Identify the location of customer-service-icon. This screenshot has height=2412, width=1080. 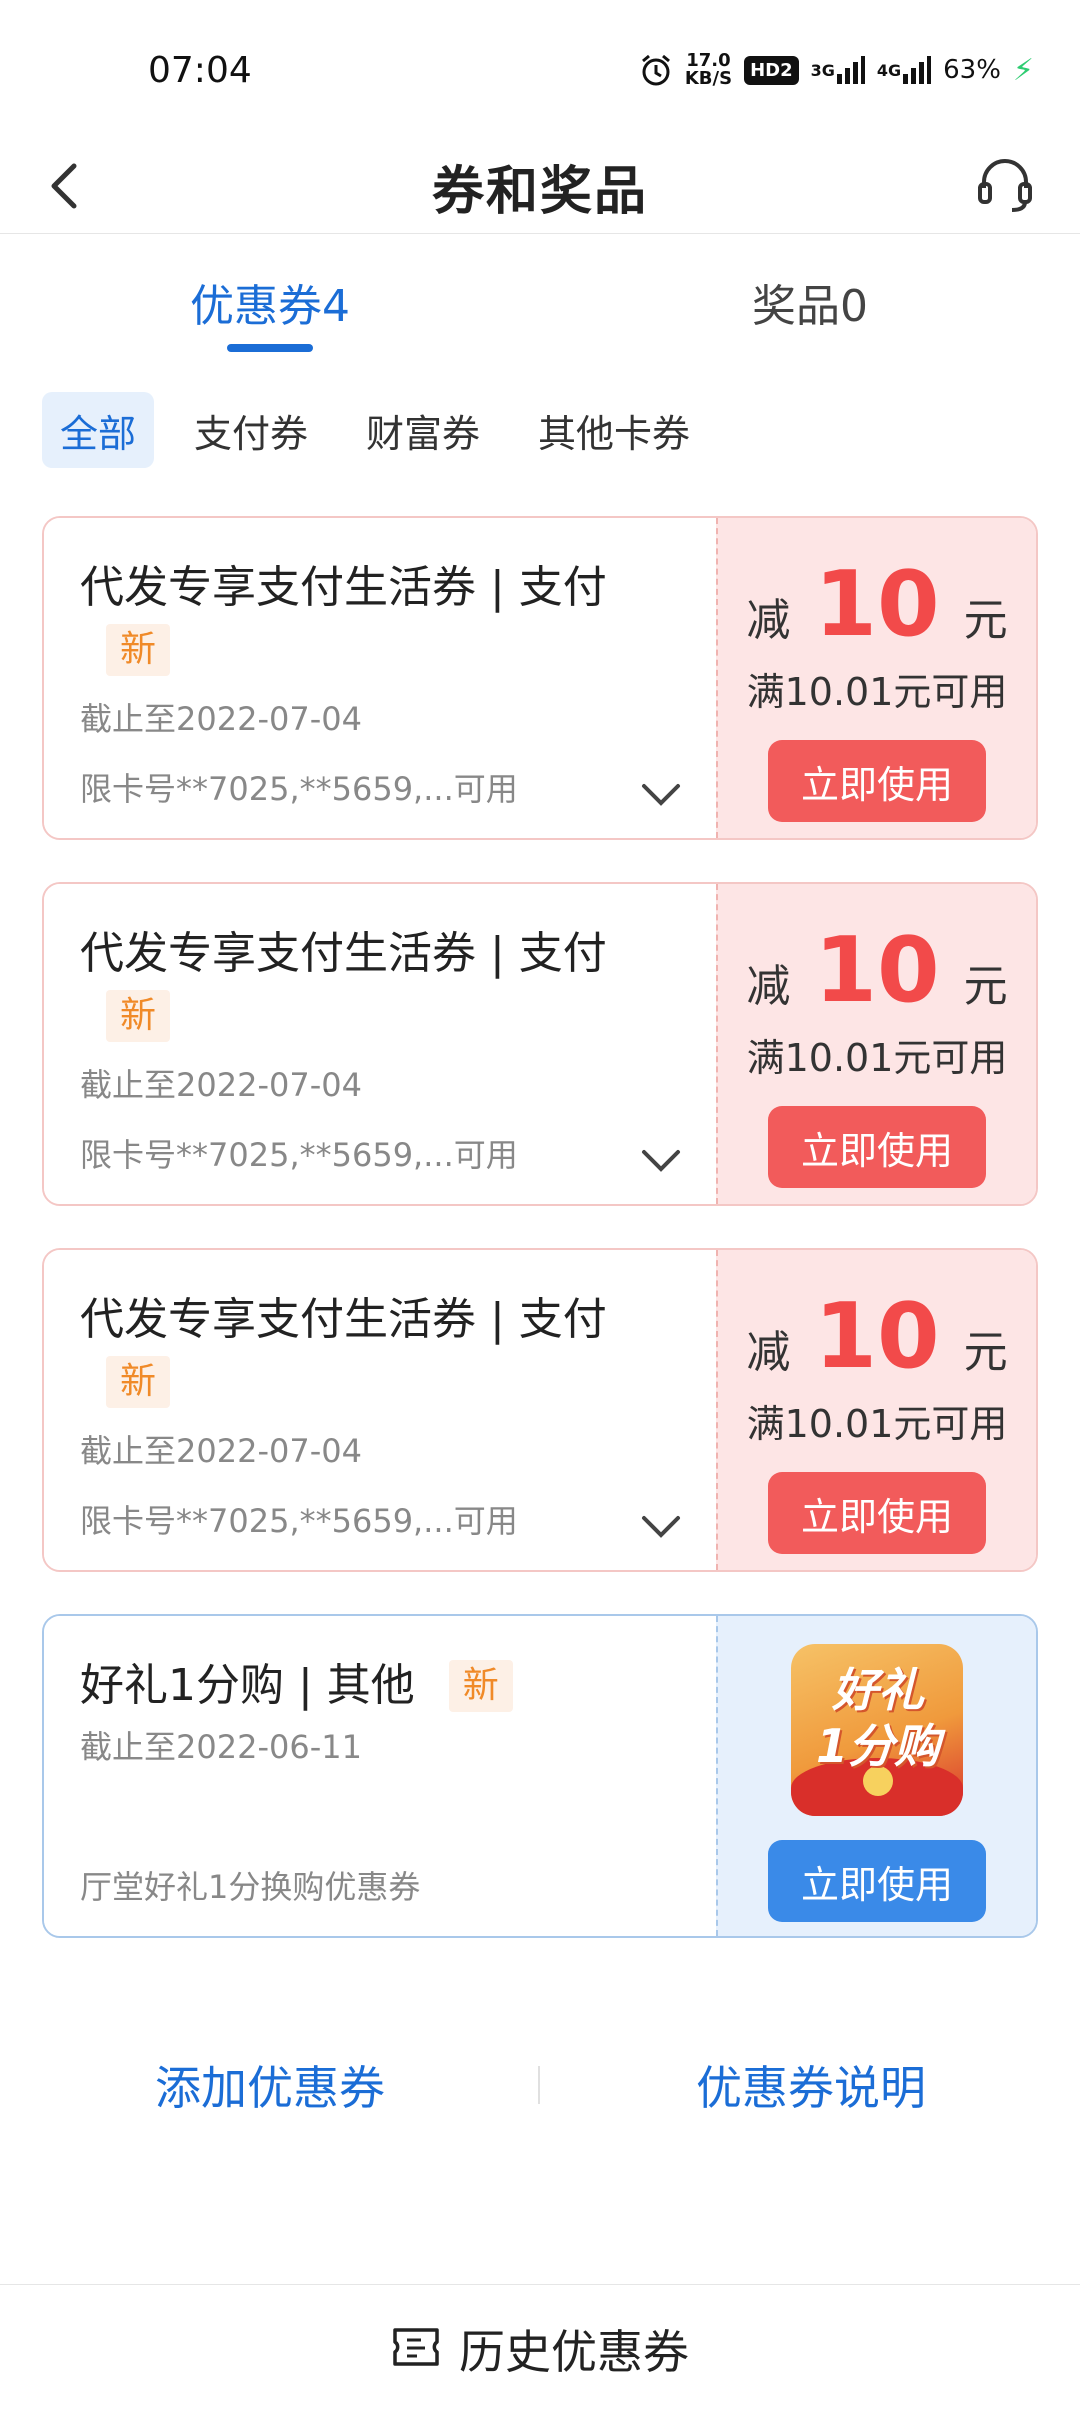
(1005, 185).